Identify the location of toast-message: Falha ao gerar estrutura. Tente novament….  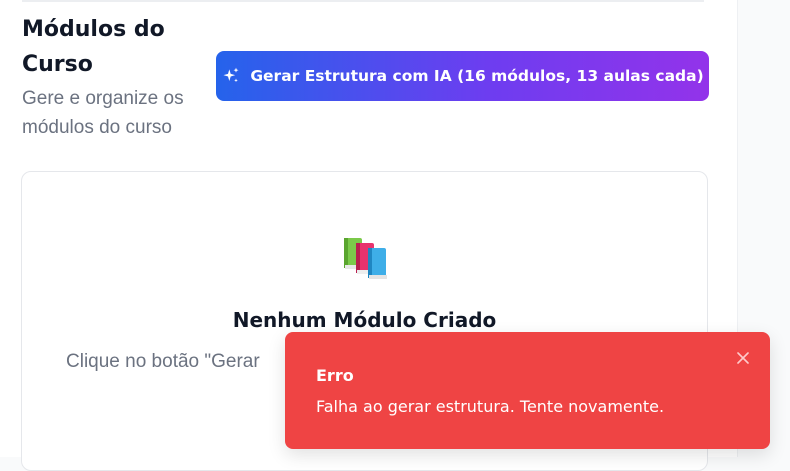
(490, 406).